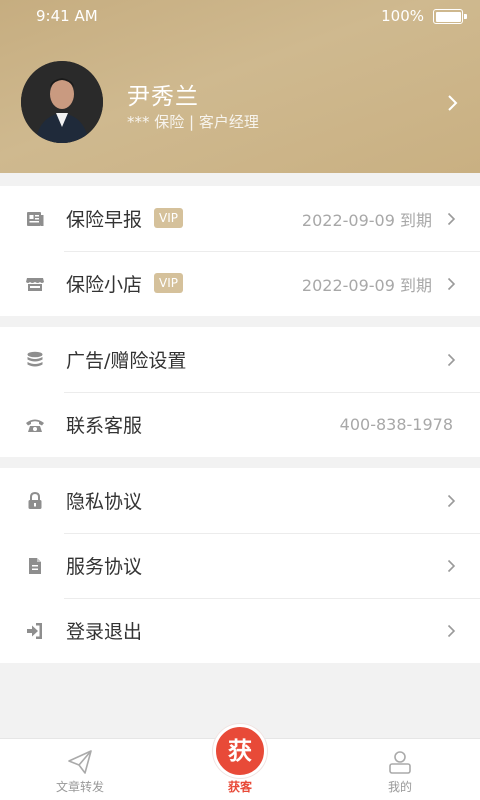  Describe the element at coordinates (34, 631) in the screenshot. I see `logout-icon` at that location.